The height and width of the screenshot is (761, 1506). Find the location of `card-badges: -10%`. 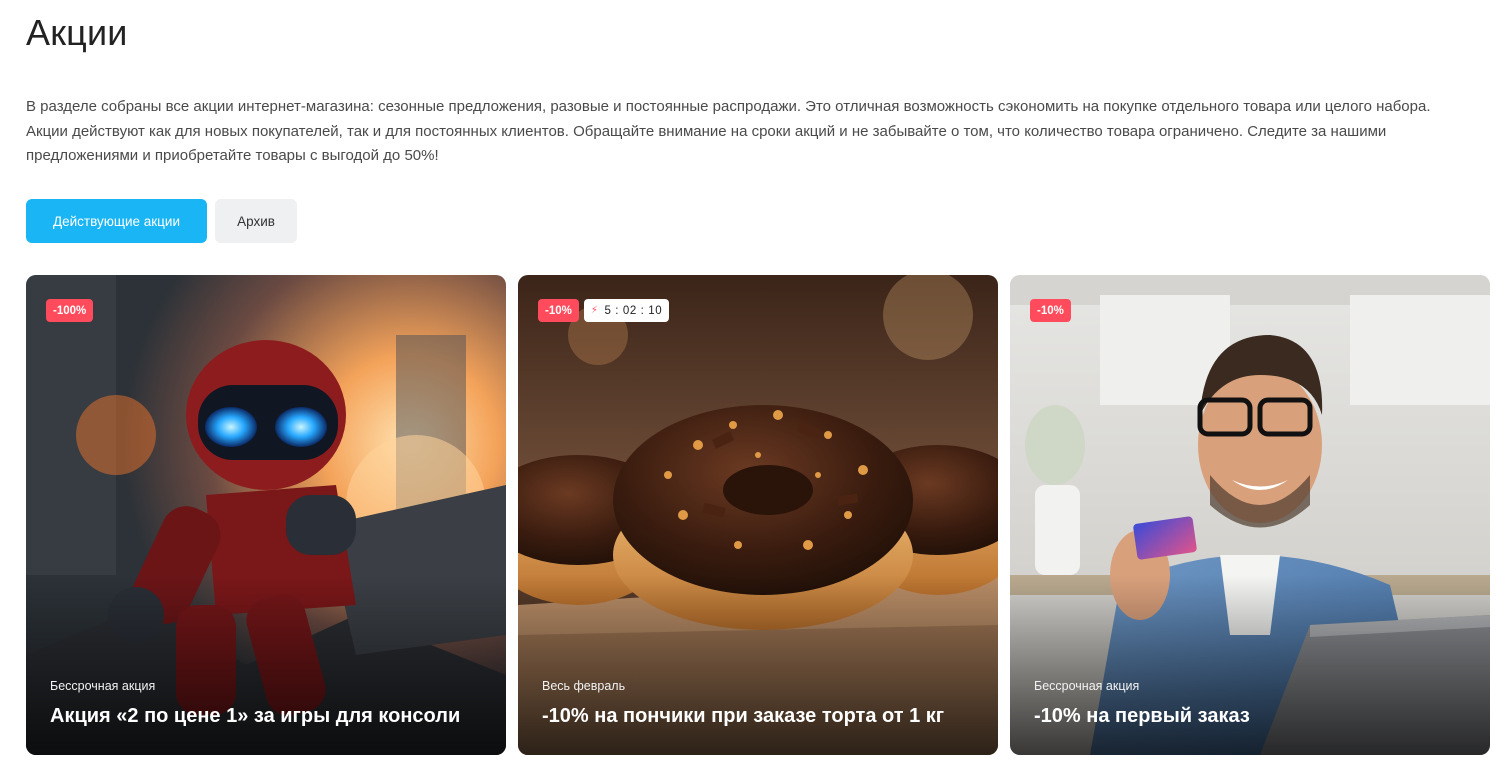

card-badges: -10% is located at coordinates (1050, 310).